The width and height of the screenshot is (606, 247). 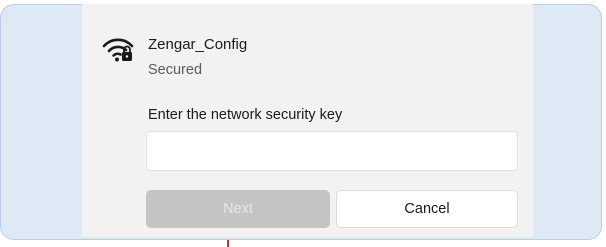 What do you see at coordinates (175, 70) in the screenshot?
I see `network-status: Secured` at bounding box center [175, 70].